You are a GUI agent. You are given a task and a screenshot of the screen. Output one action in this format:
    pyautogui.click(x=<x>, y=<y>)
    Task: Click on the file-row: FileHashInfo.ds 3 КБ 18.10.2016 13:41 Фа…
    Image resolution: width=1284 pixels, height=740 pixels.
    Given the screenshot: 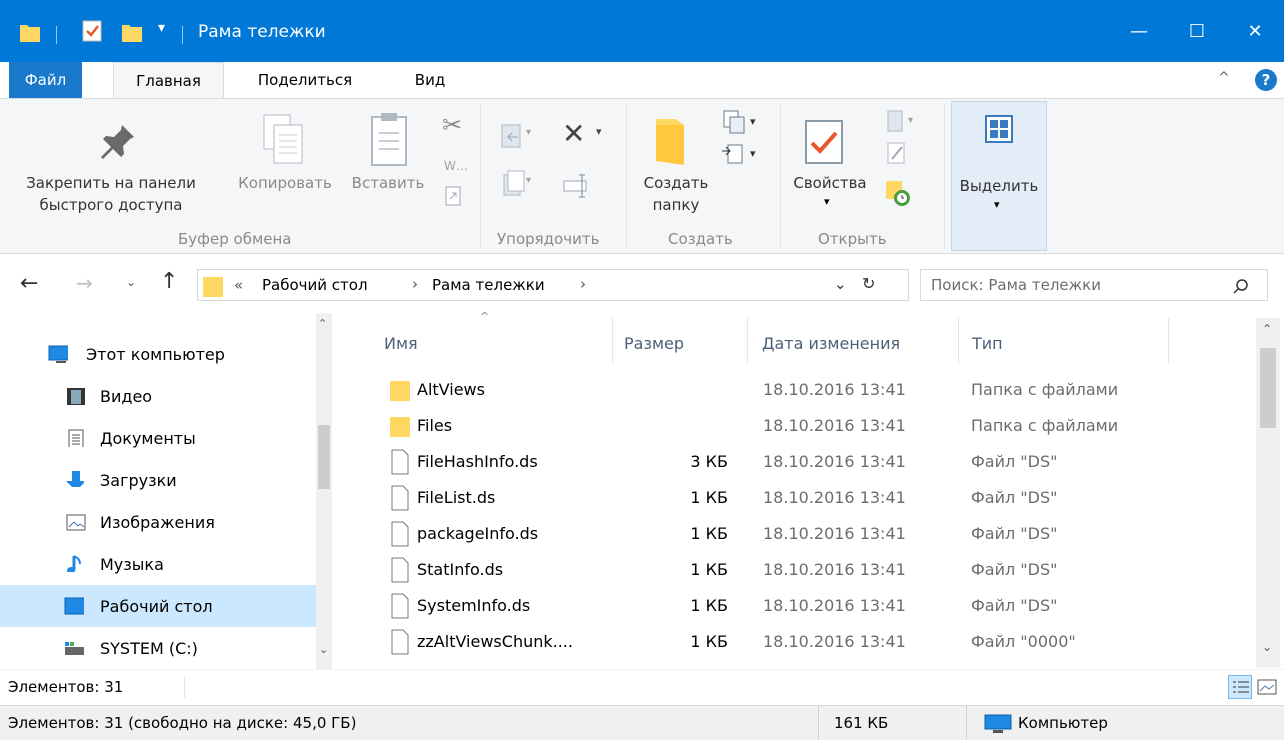 What is the action you would take?
    pyautogui.click(x=815, y=462)
    